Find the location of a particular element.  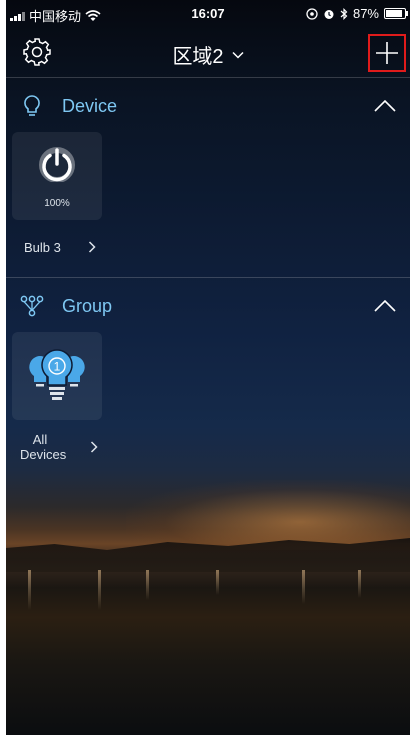

zone-selector: 区域2 is located at coordinates (208, 54).